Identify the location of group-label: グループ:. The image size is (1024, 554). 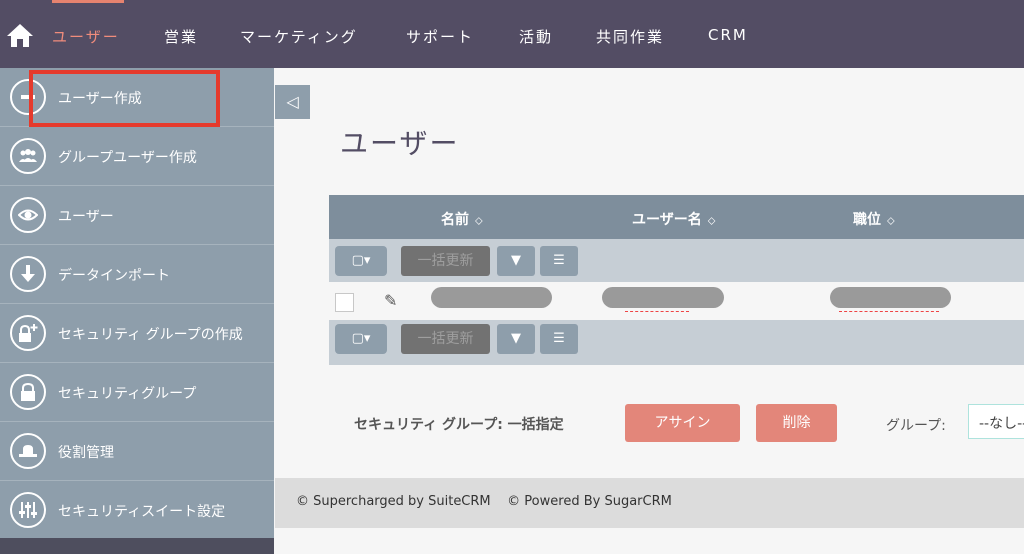
(916, 426).